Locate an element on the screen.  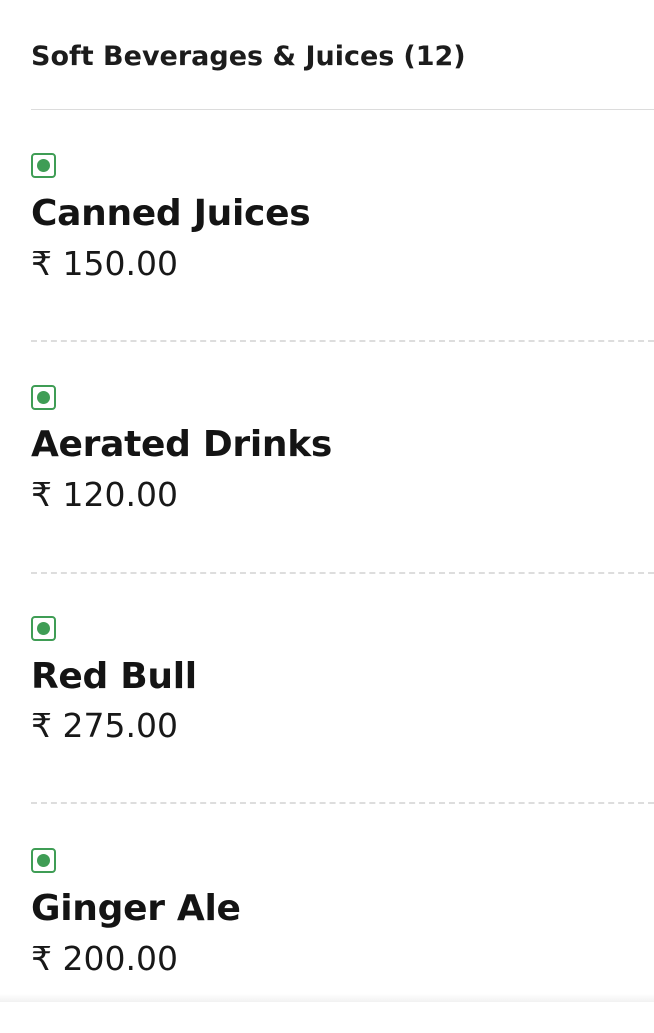
item-price: ₹ 275.00 is located at coordinates (104, 725).